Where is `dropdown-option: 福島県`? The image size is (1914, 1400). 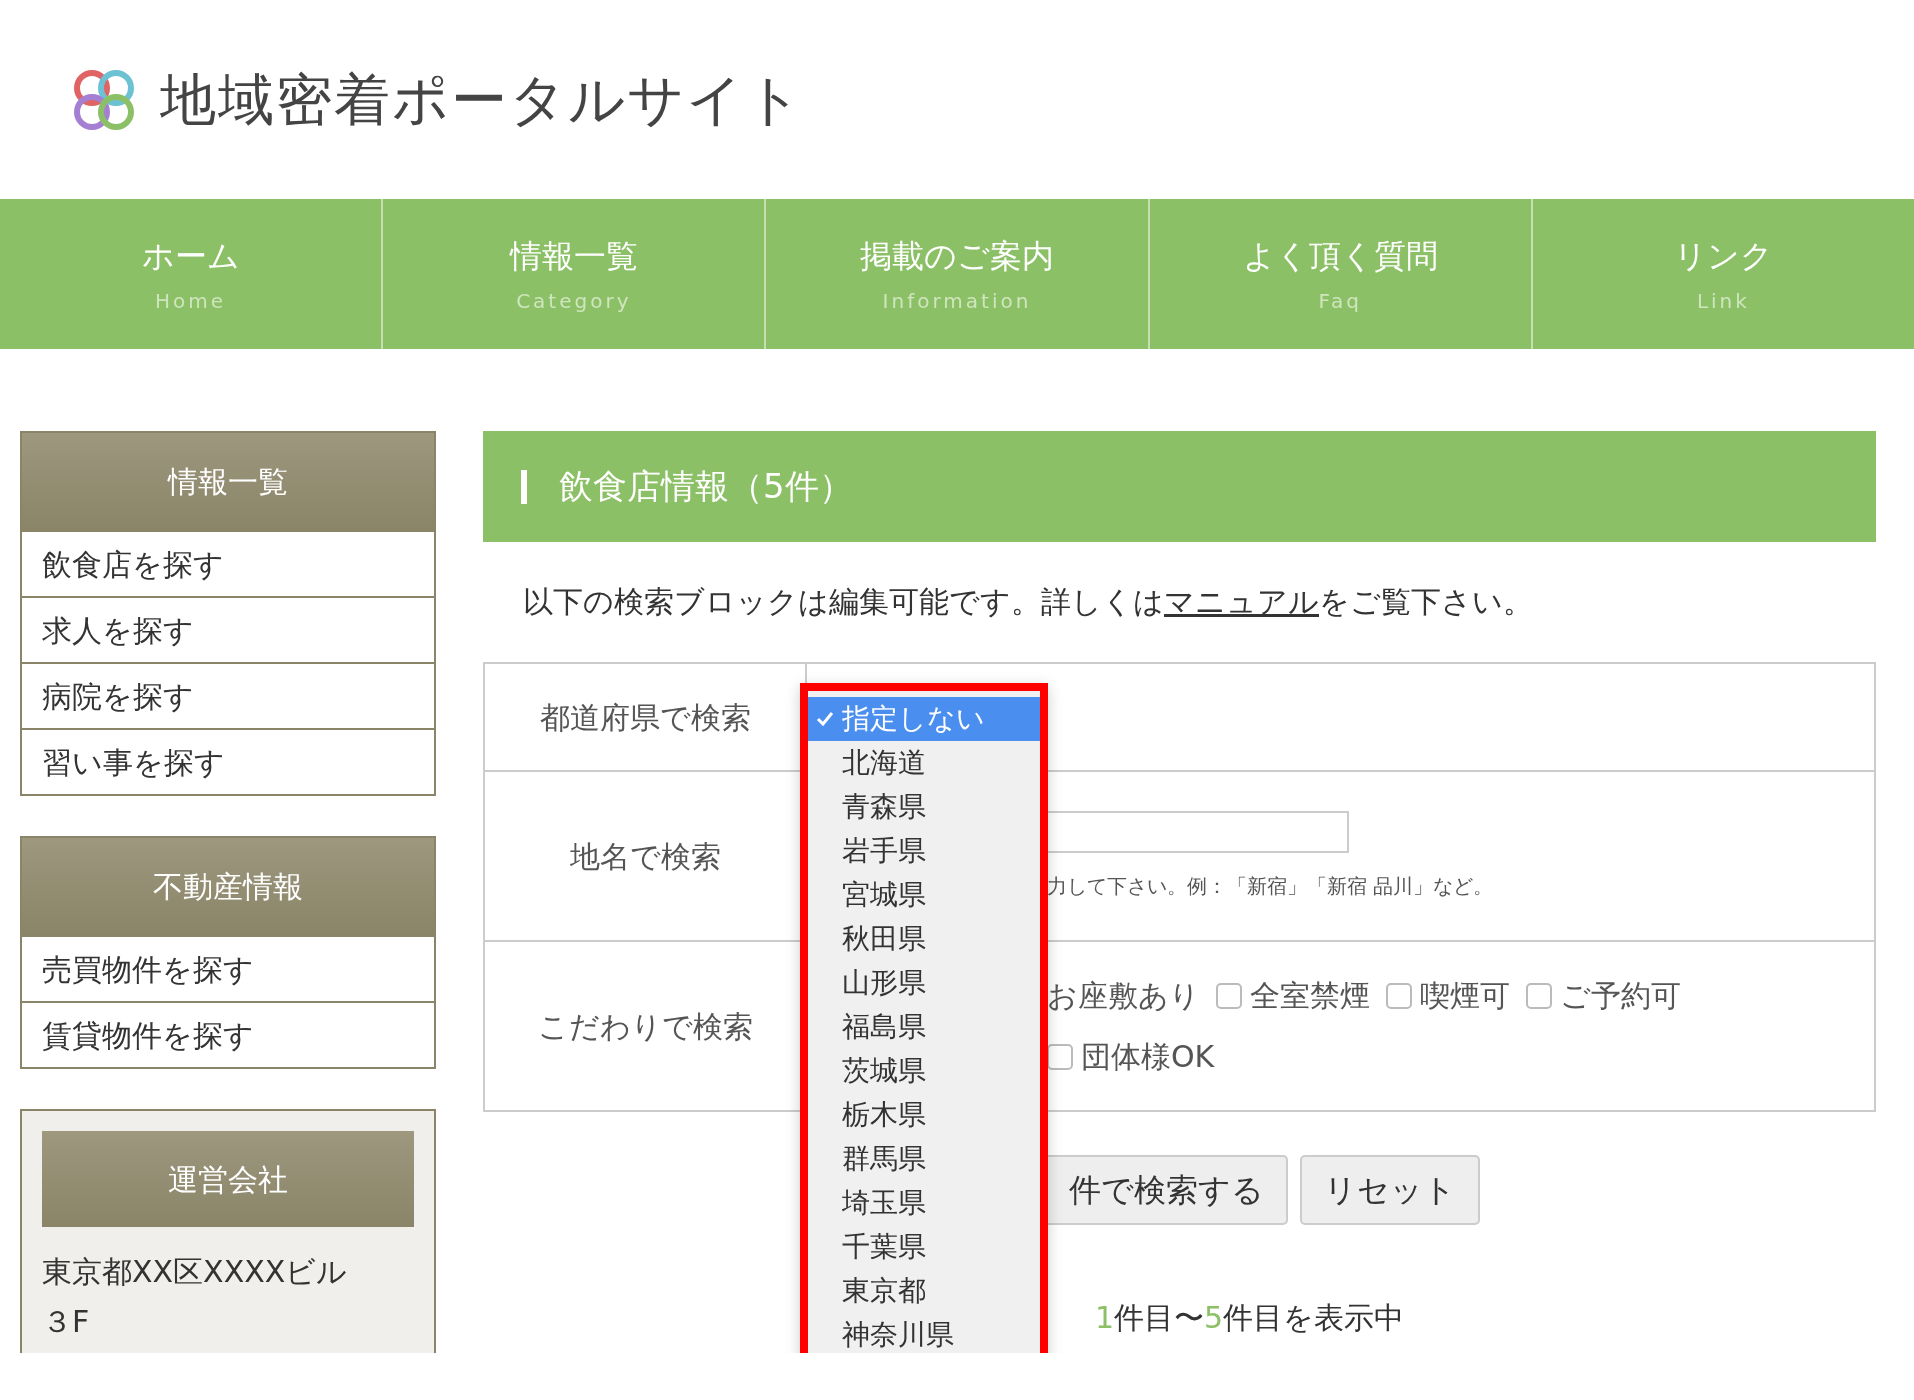
dropdown-option: 福島県 is located at coordinates (924, 1027).